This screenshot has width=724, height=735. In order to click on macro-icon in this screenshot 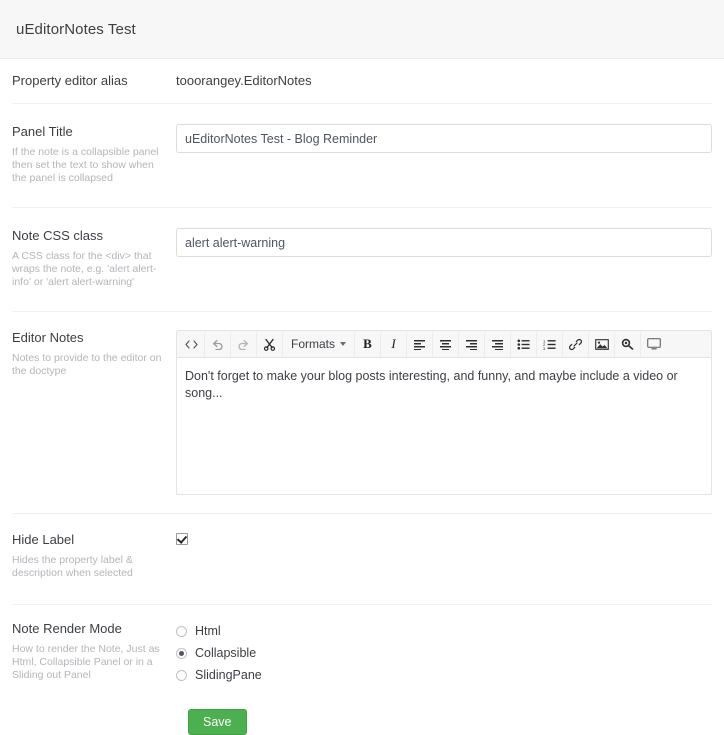, I will do `click(628, 344)`.